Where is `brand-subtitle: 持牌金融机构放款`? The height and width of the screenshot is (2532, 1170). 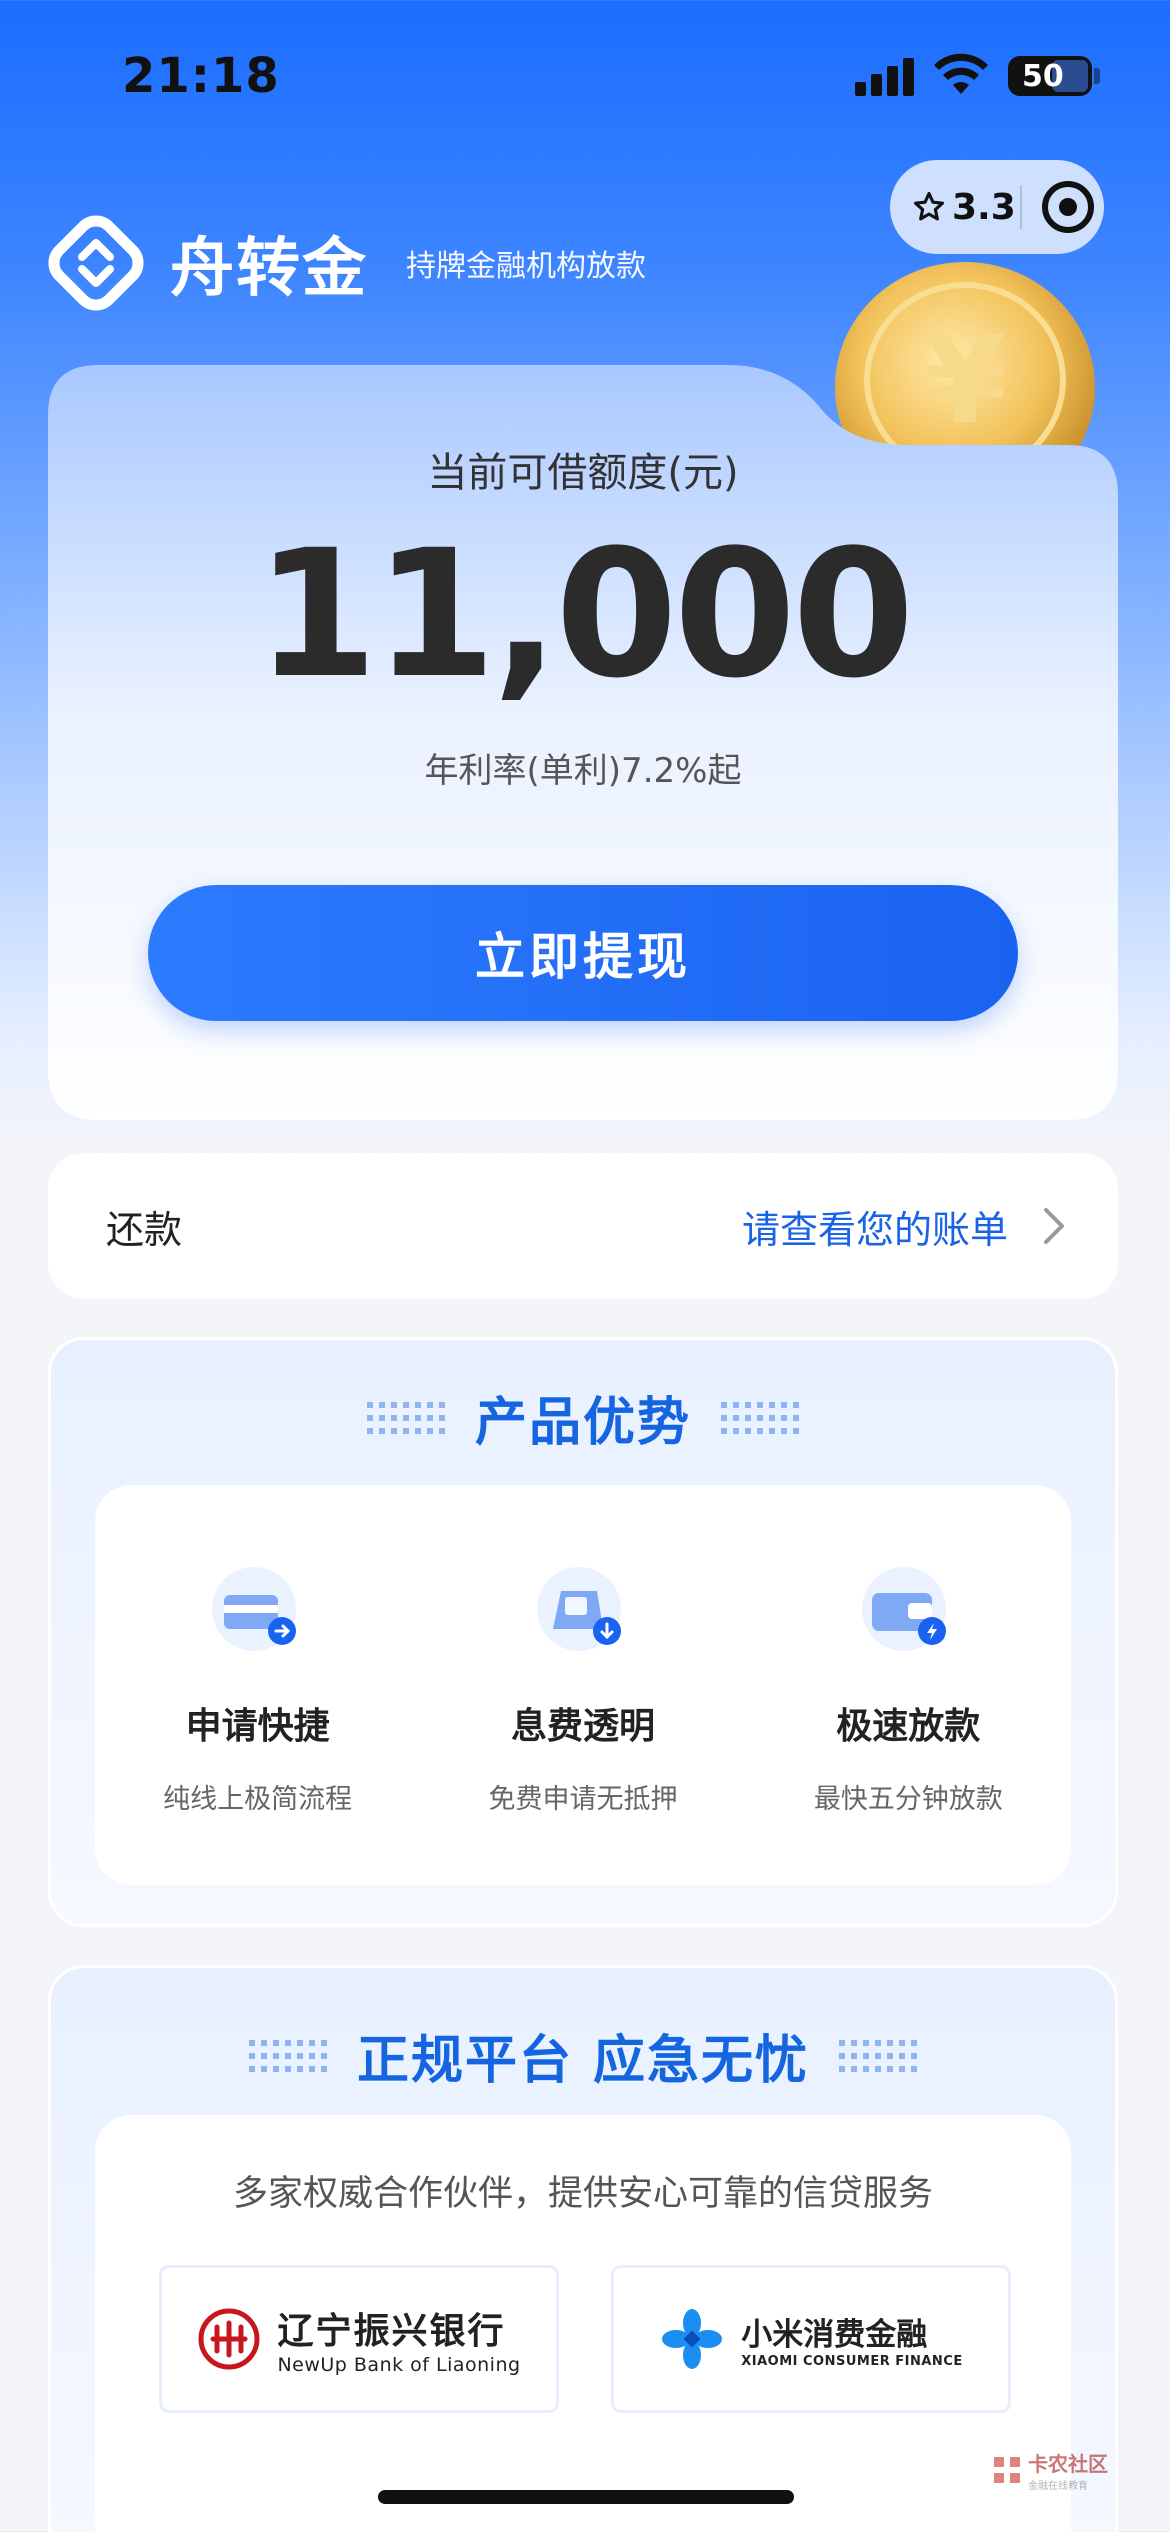
brand-subtitle: 持牌金融机构放款 is located at coordinates (526, 266).